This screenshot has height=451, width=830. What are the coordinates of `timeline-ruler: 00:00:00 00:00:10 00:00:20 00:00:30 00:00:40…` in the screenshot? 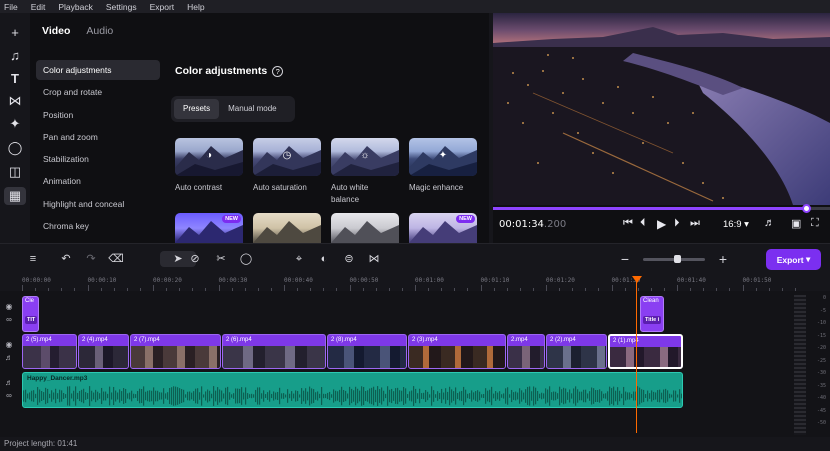 It's located at (415, 282).